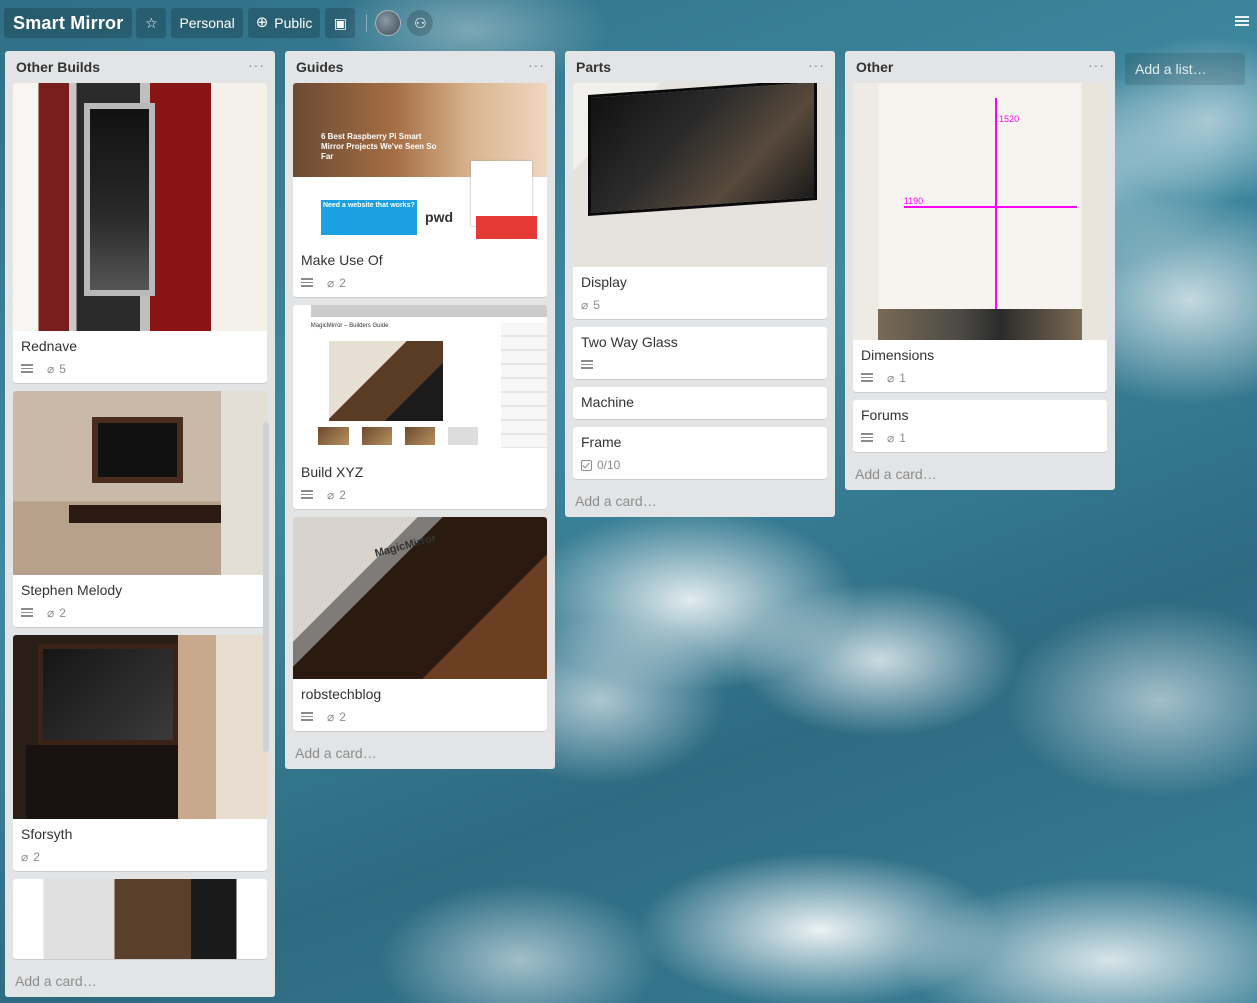  I want to click on card-dimensions: 1520 1190 Dimensions ⌀ 1, so click(980, 237).